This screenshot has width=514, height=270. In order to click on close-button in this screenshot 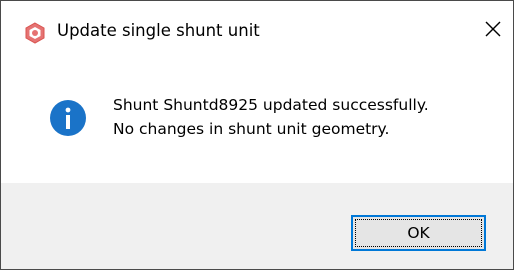, I will do `click(493, 31)`.